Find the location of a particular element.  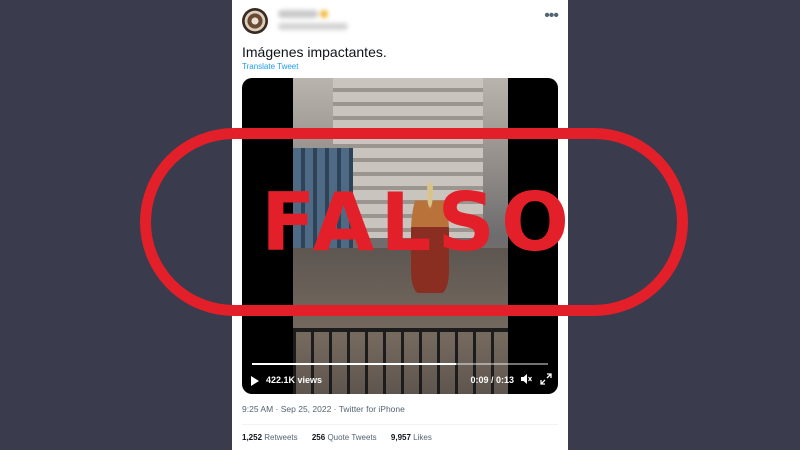

quotes-count: 256 is located at coordinates (318, 437).